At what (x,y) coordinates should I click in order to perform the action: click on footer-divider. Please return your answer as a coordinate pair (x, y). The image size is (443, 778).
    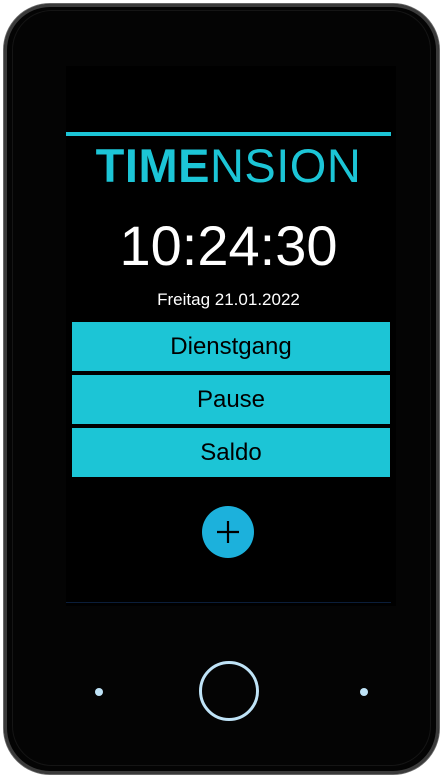
    Looking at the image, I should click on (228, 602).